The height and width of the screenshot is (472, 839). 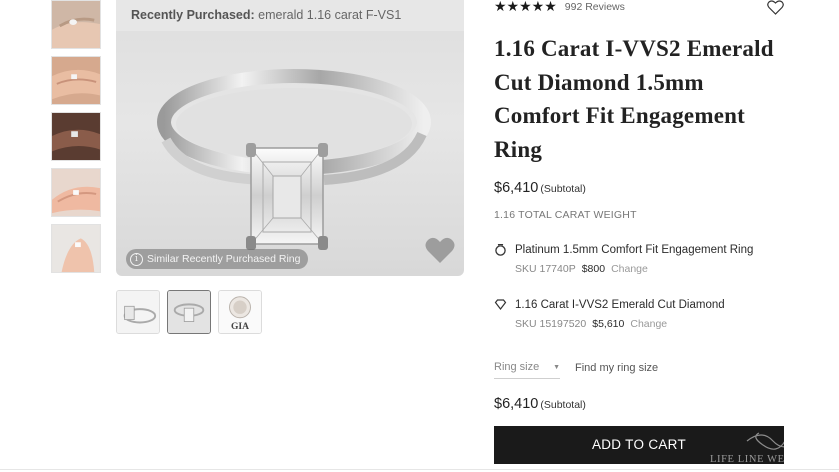 I want to click on setting-change-link: Change, so click(x=629, y=269).